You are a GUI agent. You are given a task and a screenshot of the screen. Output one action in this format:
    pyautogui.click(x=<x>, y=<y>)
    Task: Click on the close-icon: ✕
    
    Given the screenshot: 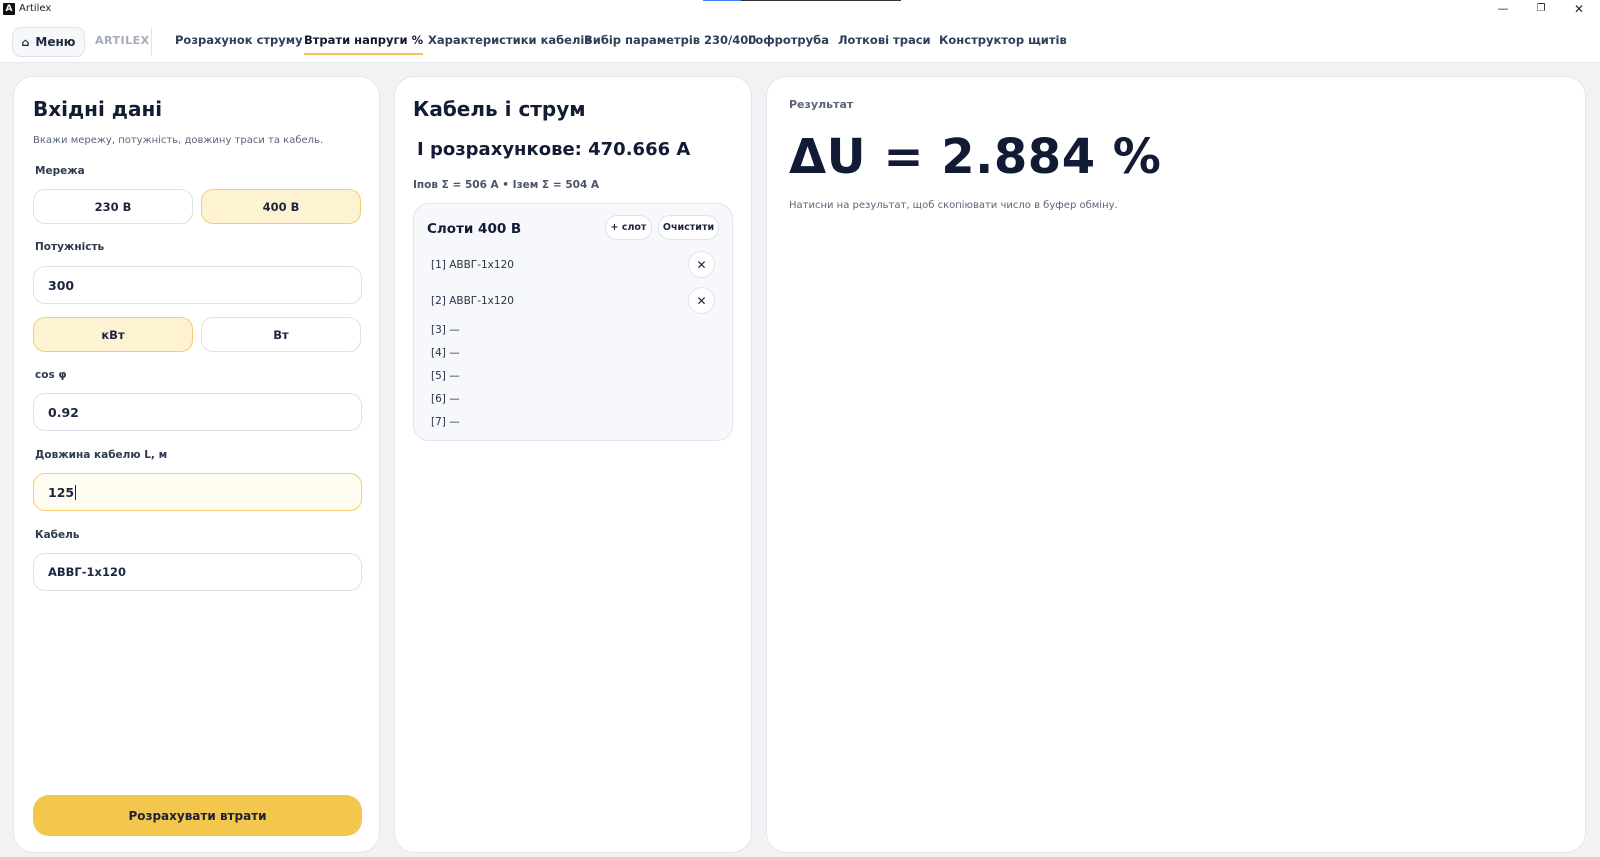 What is the action you would take?
    pyautogui.click(x=1579, y=9)
    